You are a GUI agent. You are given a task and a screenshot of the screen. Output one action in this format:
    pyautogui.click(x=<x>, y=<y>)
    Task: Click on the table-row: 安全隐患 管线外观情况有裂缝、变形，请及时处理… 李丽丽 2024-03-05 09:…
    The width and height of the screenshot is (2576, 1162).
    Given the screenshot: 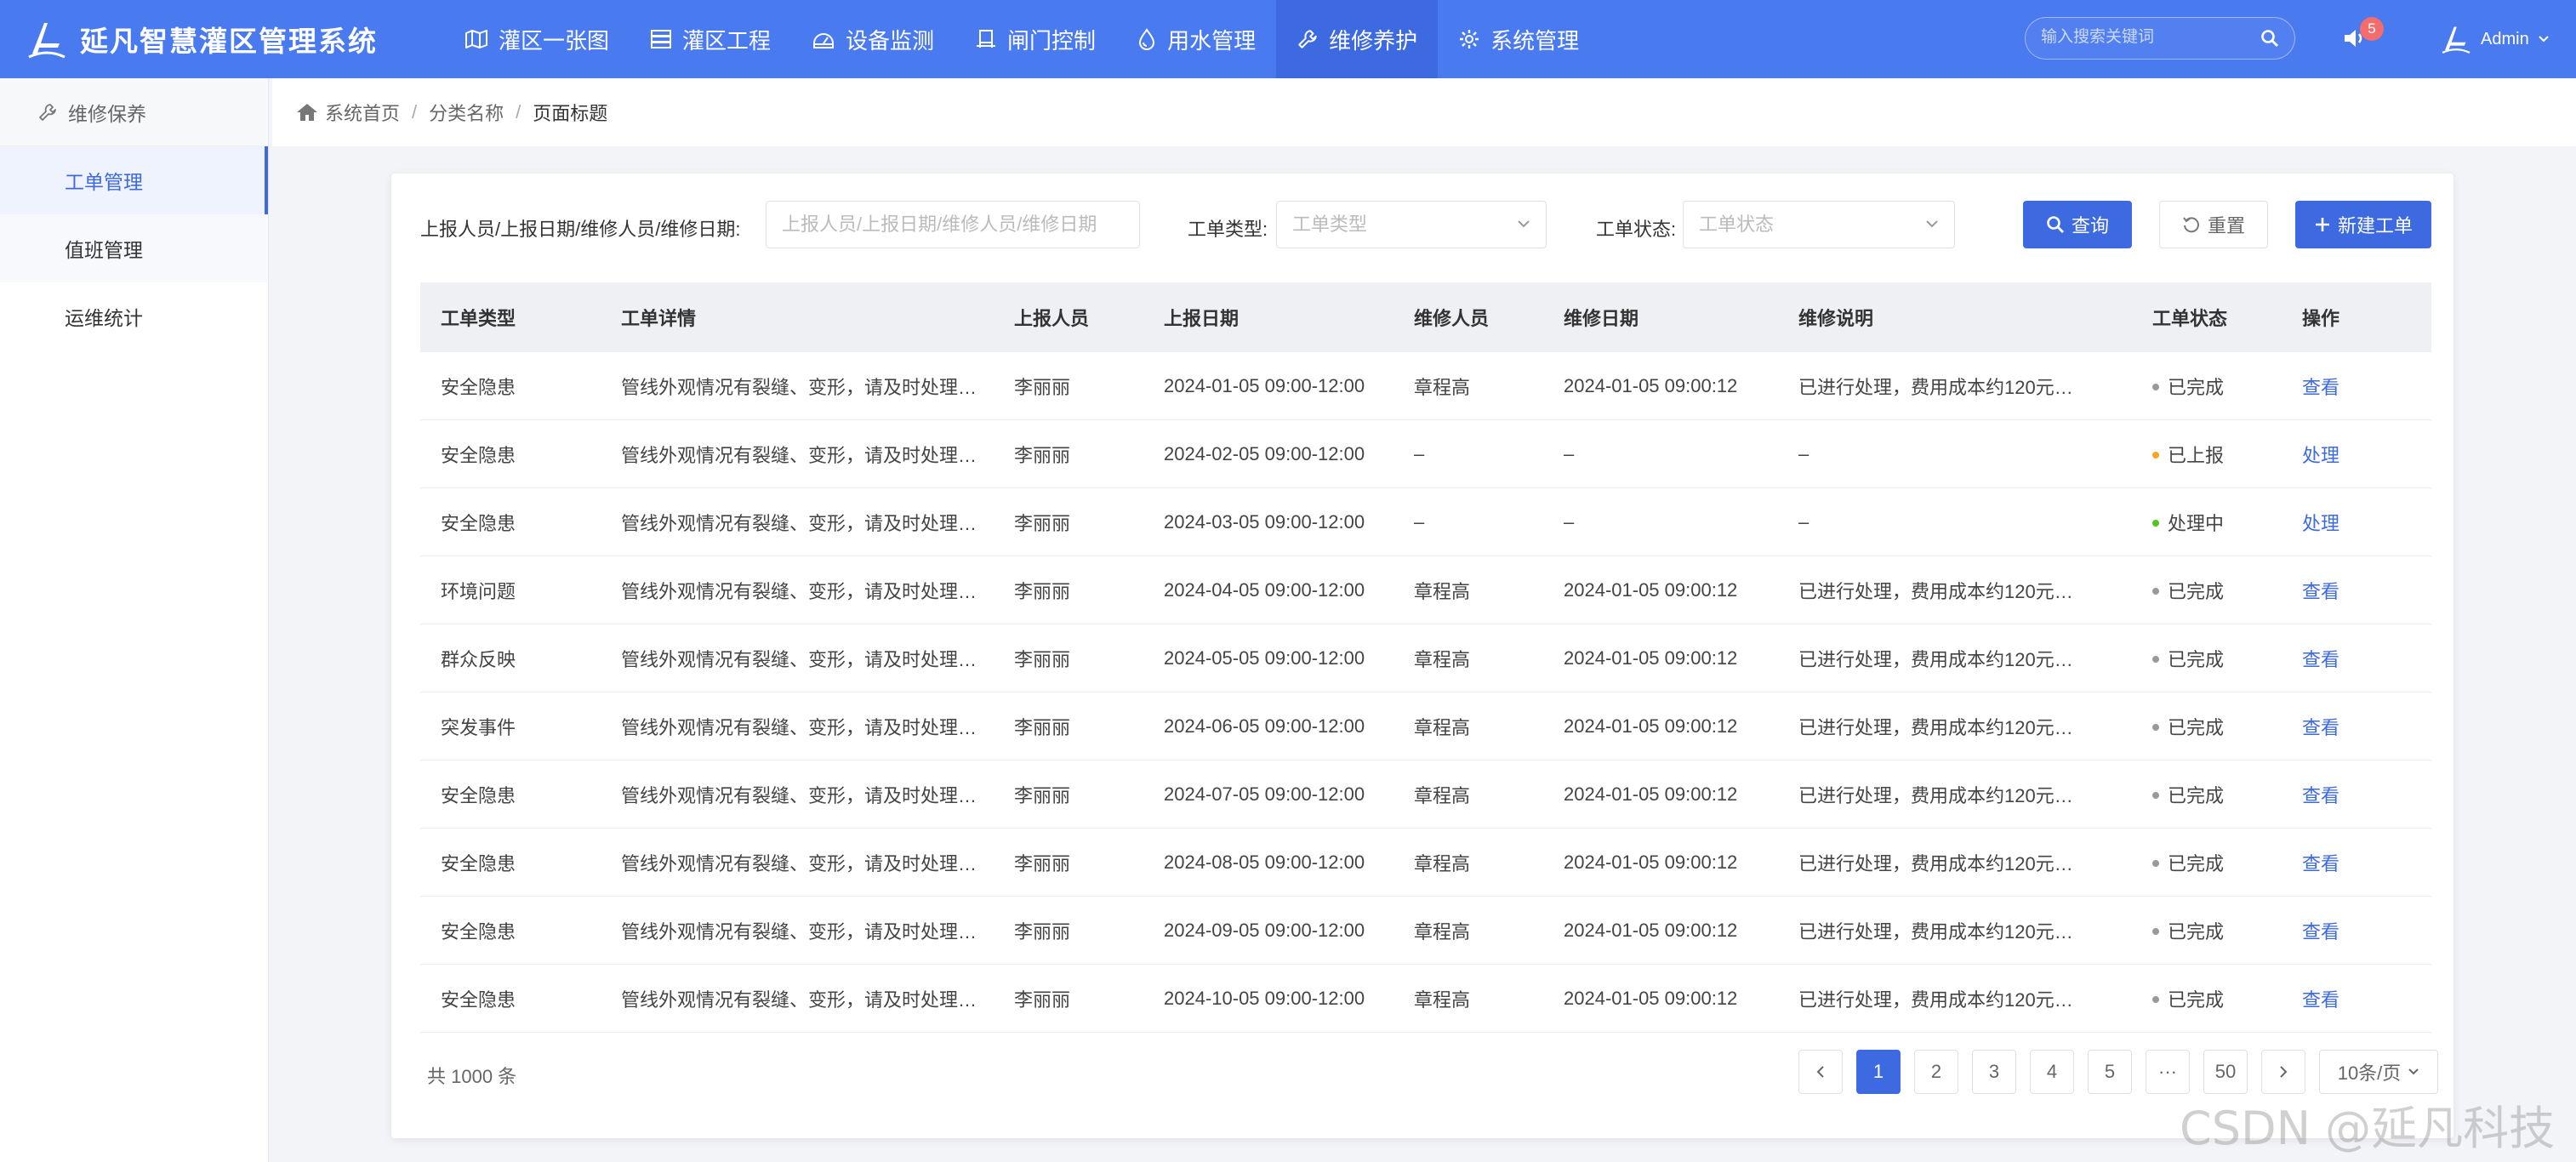 What is the action you would take?
    pyautogui.click(x=1425, y=522)
    